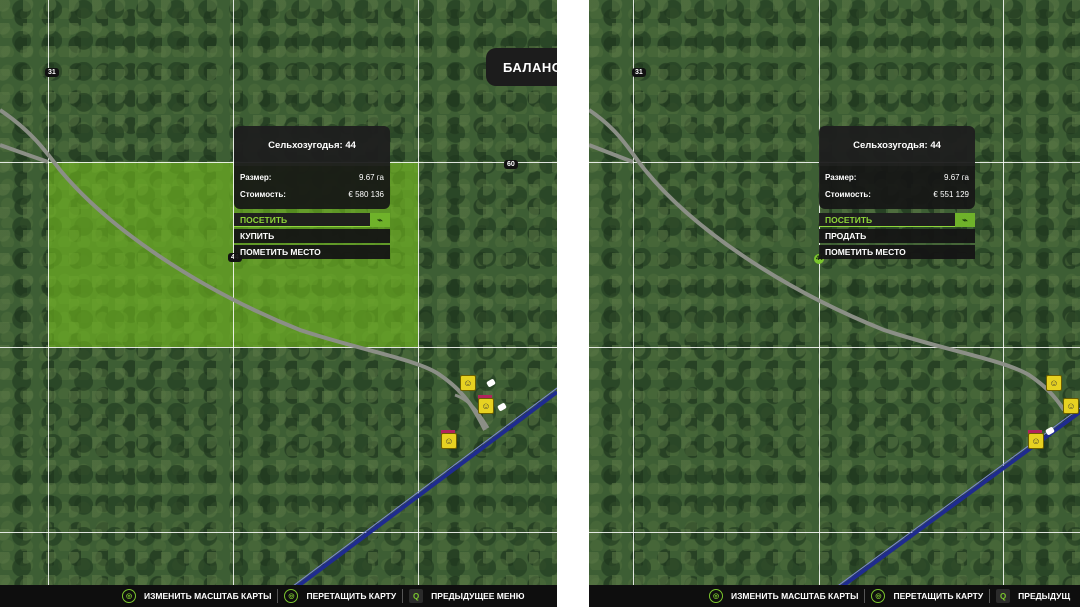 The height and width of the screenshot is (607, 1080). What do you see at coordinates (511, 164) in the screenshot?
I see `grid-marker-60: 60` at bounding box center [511, 164].